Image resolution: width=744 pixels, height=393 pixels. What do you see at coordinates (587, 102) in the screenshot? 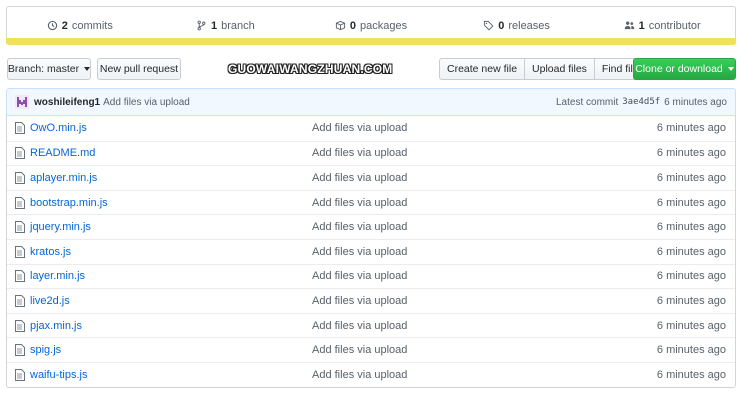
I see `latest-commit-label: Latest commit` at bounding box center [587, 102].